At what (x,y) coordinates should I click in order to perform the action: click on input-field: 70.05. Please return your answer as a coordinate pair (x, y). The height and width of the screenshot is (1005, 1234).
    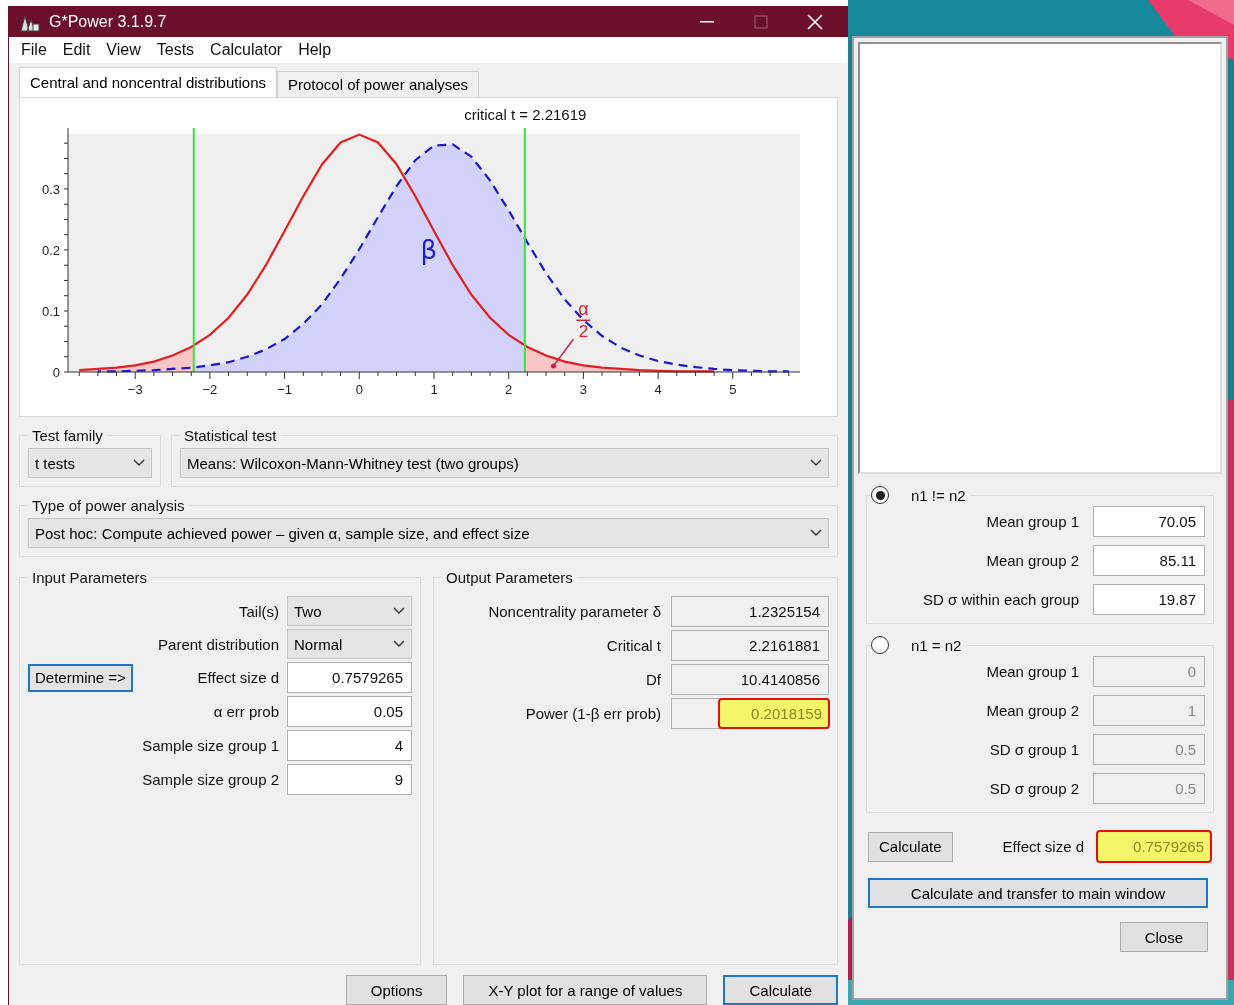
    Looking at the image, I should click on (1149, 521).